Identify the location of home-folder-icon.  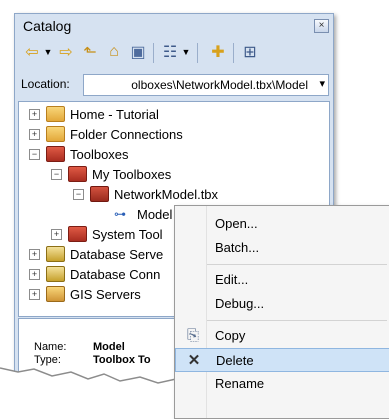
(55, 114).